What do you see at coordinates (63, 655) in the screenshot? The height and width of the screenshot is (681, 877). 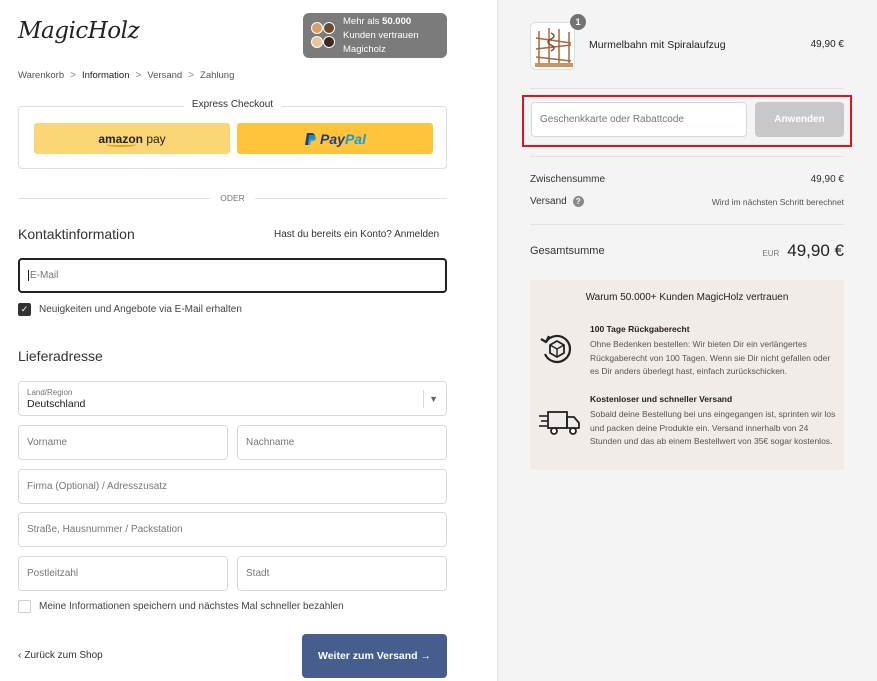 I see `back-to-shop-label: Zurück zum Shop` at bounding box center [63, 655].